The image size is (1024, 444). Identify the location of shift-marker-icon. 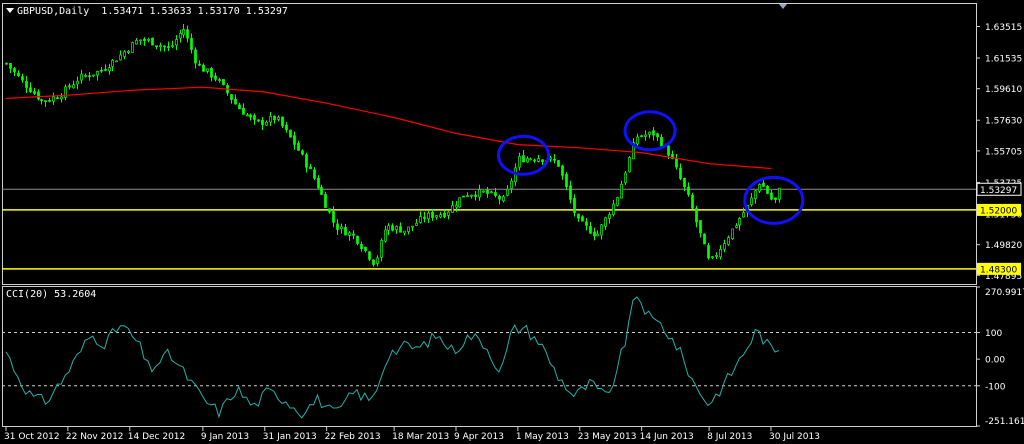
(783, 6).